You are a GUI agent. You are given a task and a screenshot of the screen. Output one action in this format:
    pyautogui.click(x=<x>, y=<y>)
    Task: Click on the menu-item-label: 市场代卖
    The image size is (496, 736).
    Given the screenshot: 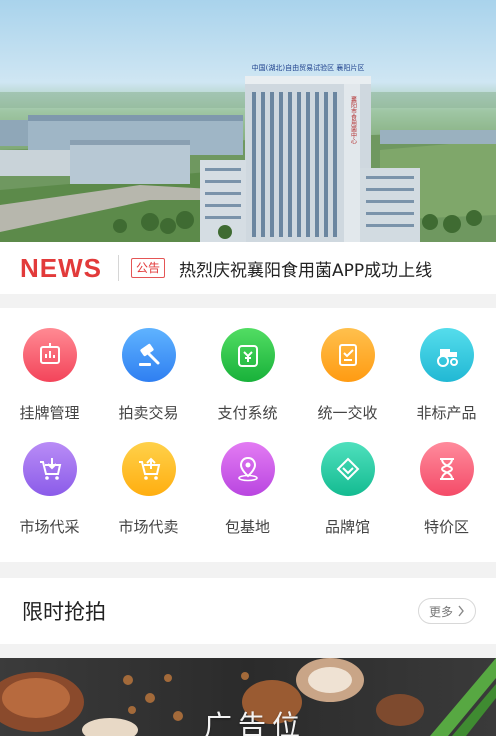 What is the action you would take?
    pyautogui.click(x=148, y=527)
    